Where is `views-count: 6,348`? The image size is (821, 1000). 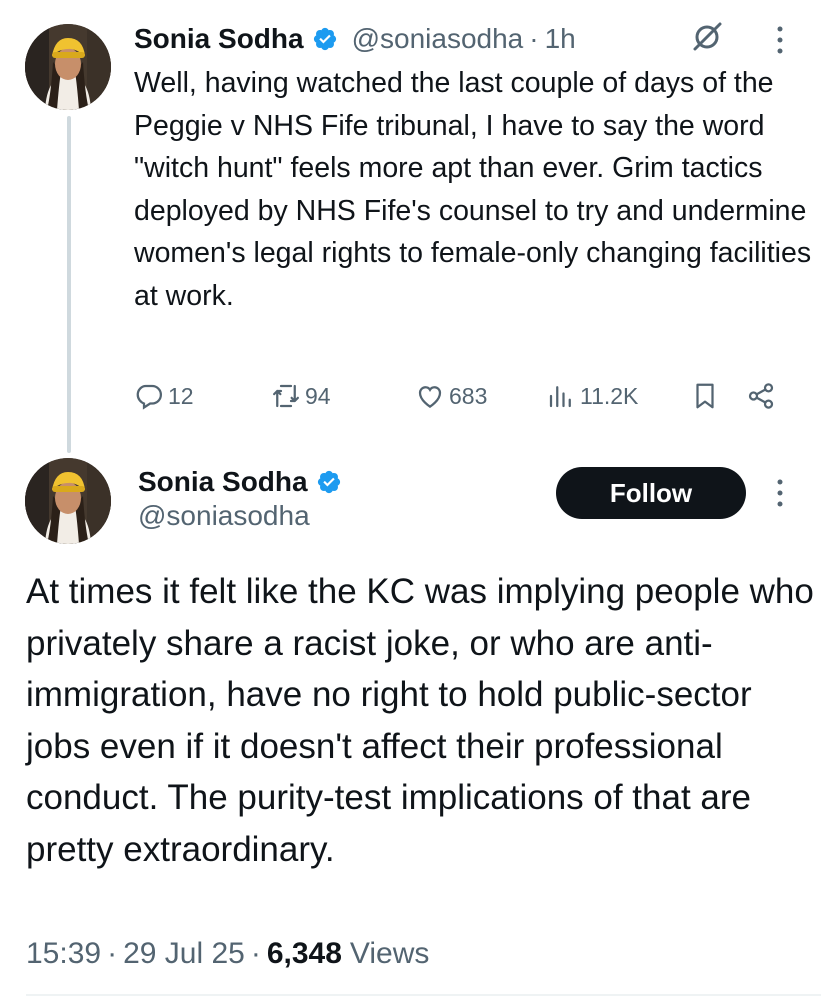
views-count: 6,348 is located at coordinates (304, 953).